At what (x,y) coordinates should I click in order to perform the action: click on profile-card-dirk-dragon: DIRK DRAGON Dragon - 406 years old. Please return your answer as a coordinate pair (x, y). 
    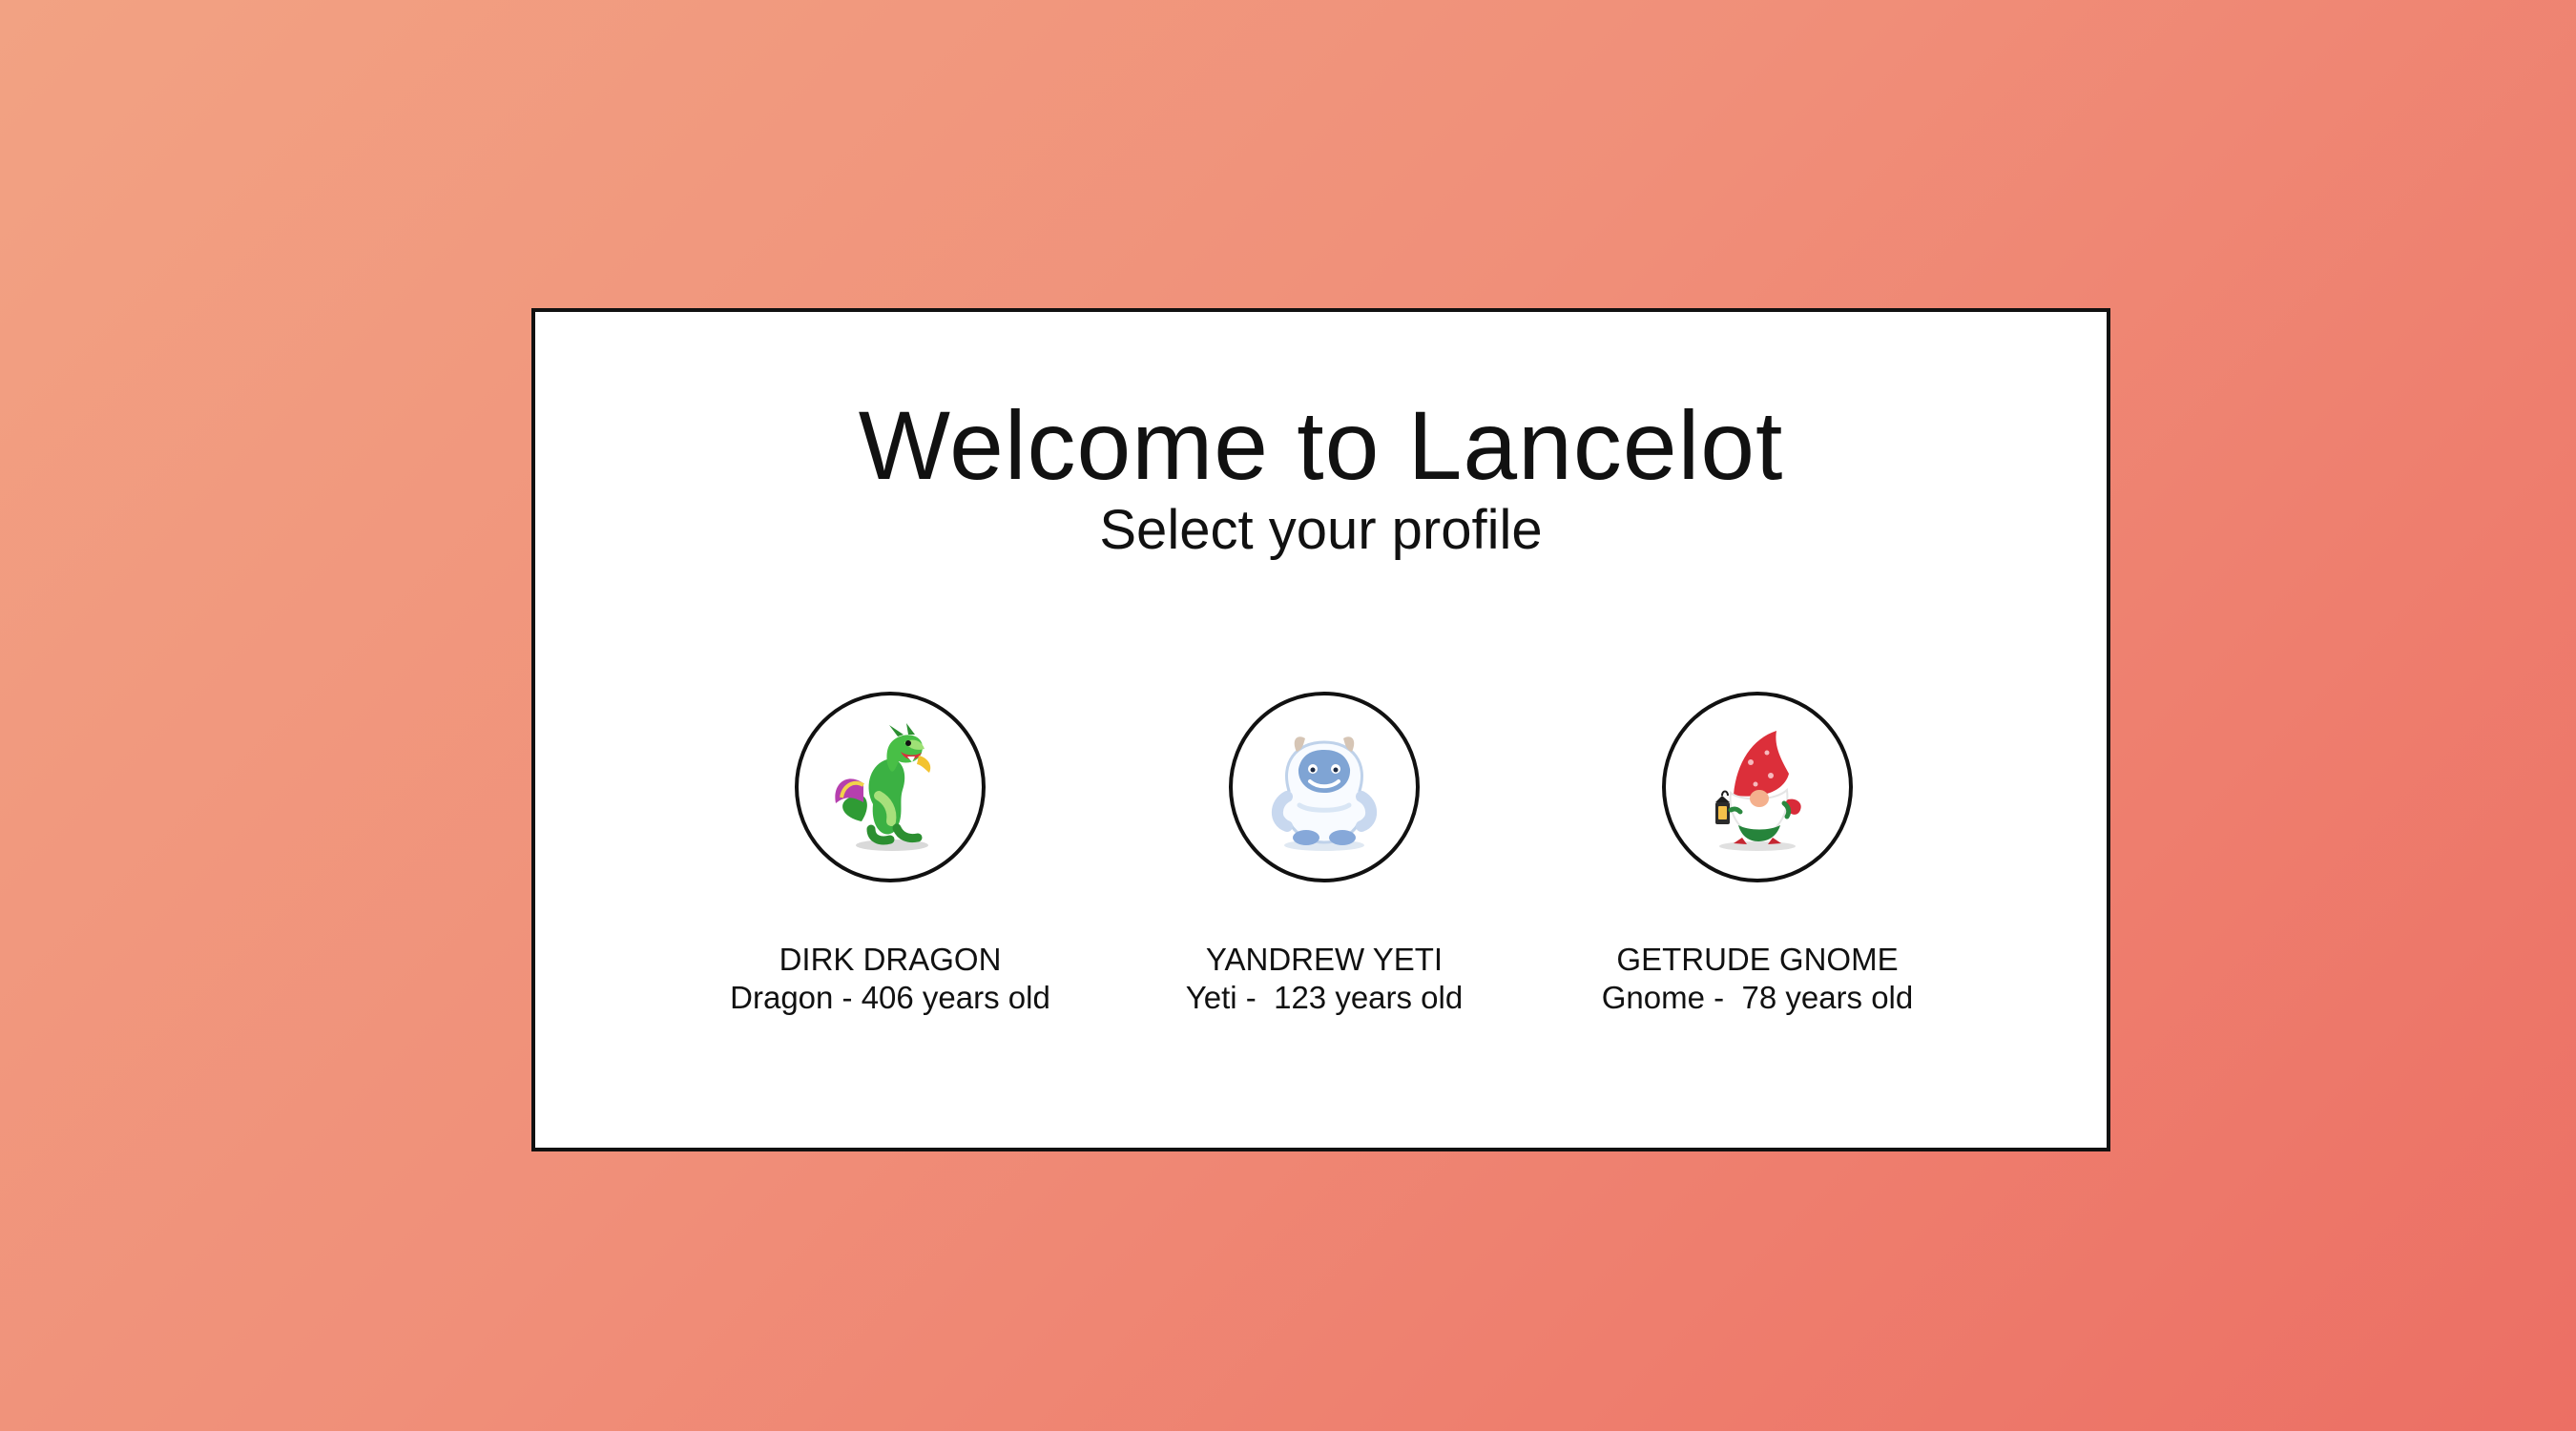
    Looking at the image, I should click on (890, 854).